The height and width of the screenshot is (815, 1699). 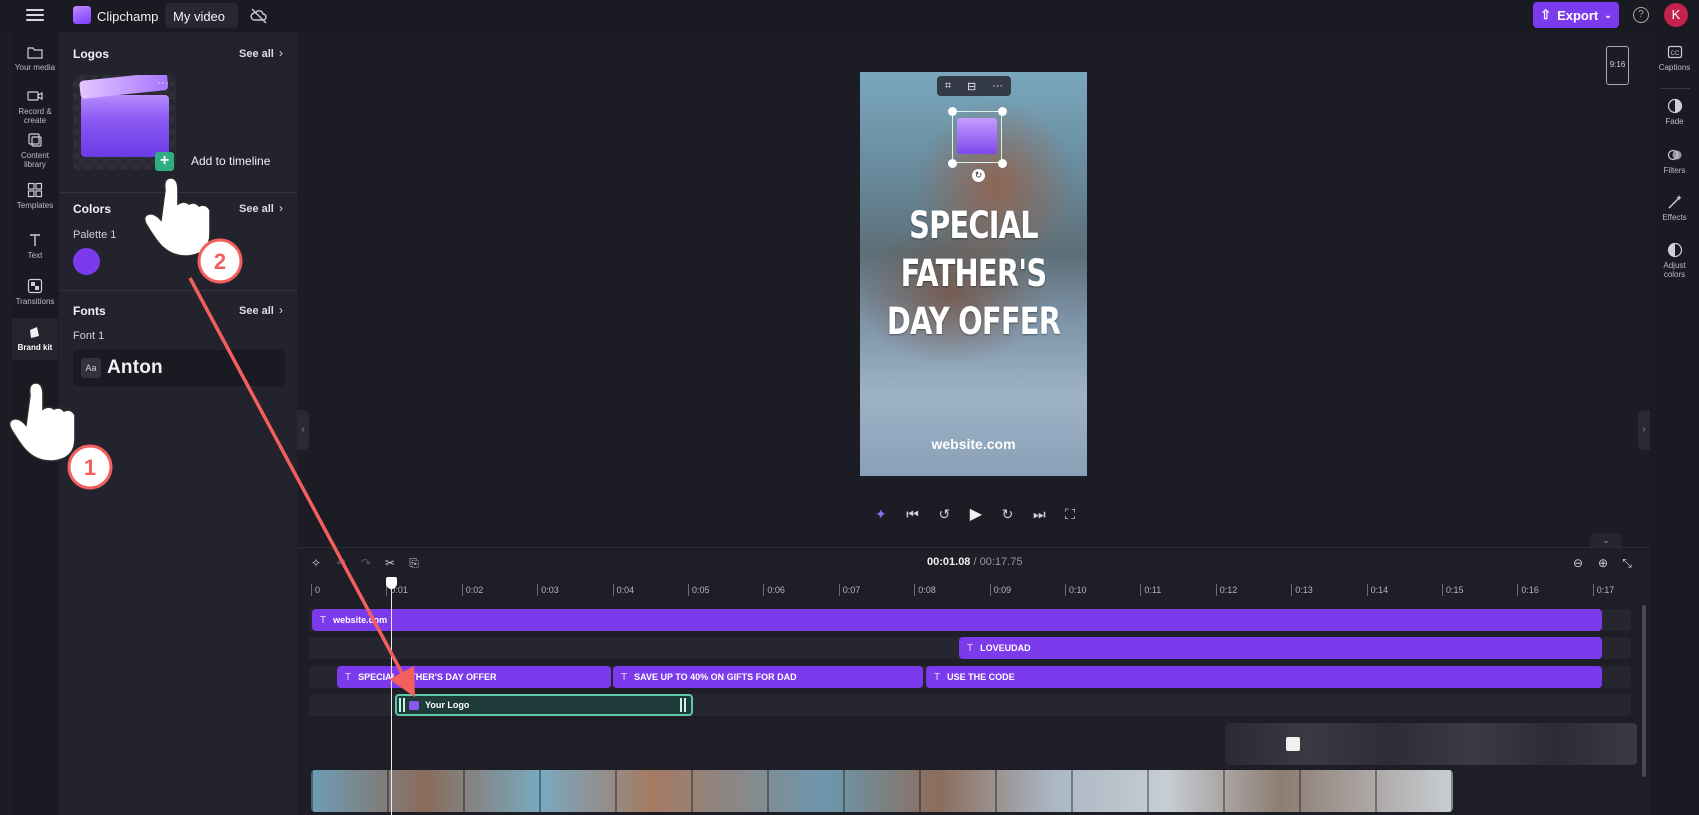 What do you see at coordinates (981, 677) in the screenshot?
I see `clip-label: USE THE CODE` at bounding box center [981, 677].